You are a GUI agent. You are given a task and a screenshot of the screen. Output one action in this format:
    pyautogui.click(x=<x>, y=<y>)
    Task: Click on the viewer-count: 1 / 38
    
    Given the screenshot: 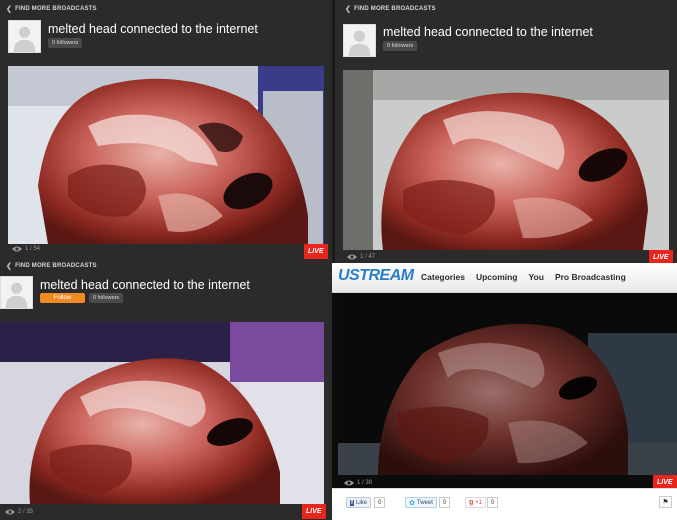 What is the action you would take?
    pyautogui.click(x=358, y=483)
    